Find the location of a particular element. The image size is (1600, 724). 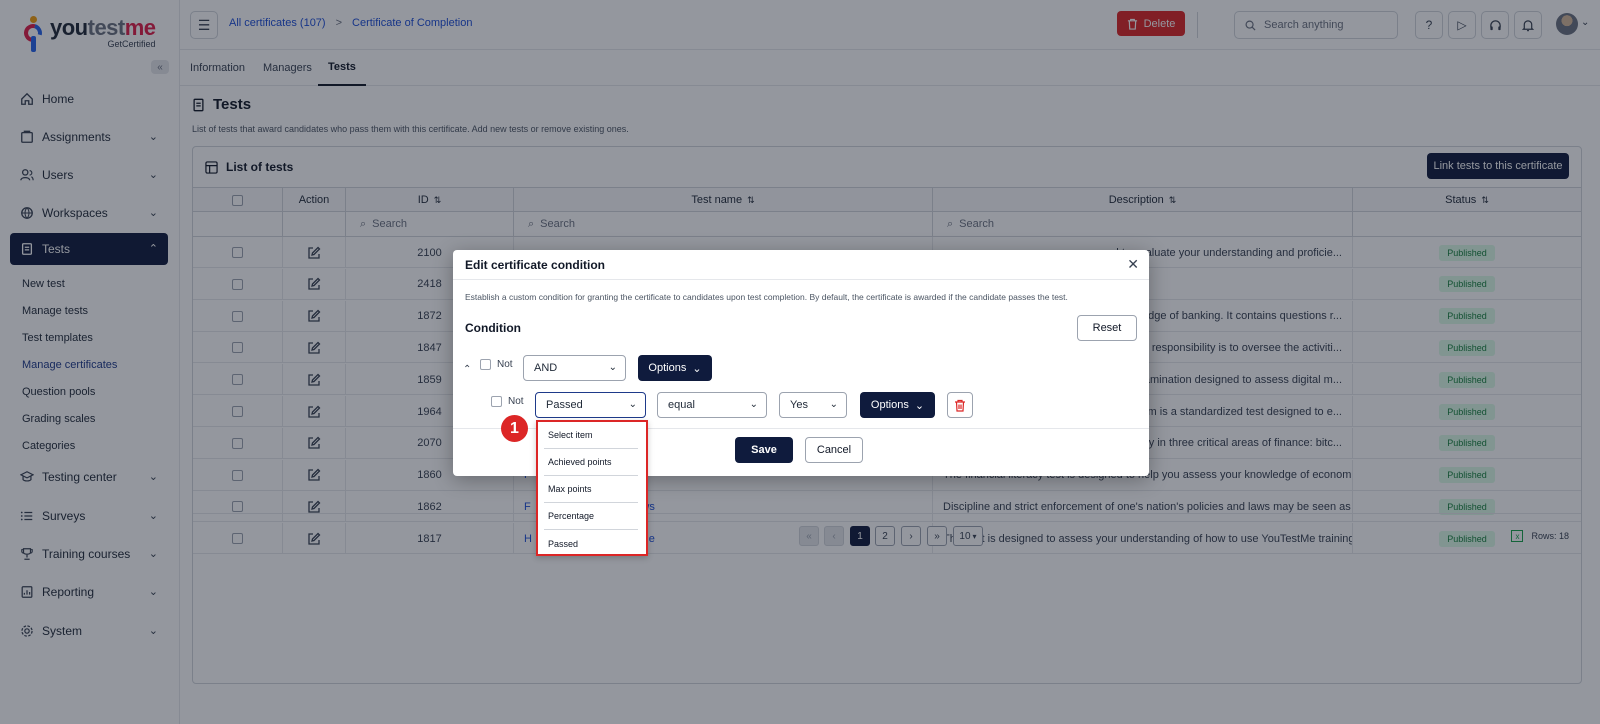

dropdown-option-max-points: Max points is located at coordinates (591, 489).